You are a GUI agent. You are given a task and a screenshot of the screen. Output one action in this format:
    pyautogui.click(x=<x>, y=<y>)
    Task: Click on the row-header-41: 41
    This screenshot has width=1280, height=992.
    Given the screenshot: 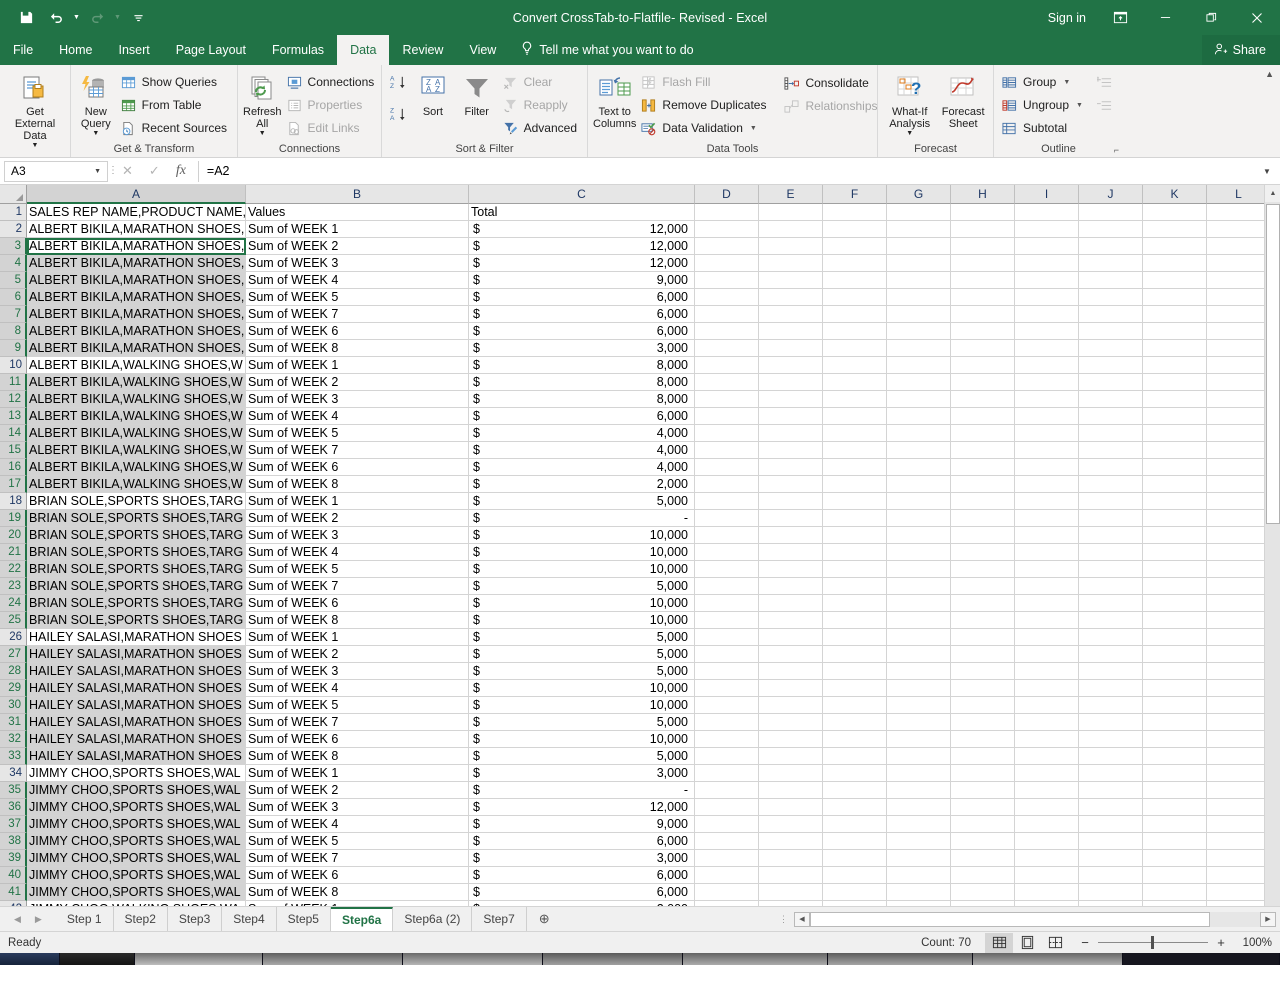 What is the action you would take?
    pyautogui.click(x=13, y=892)
    